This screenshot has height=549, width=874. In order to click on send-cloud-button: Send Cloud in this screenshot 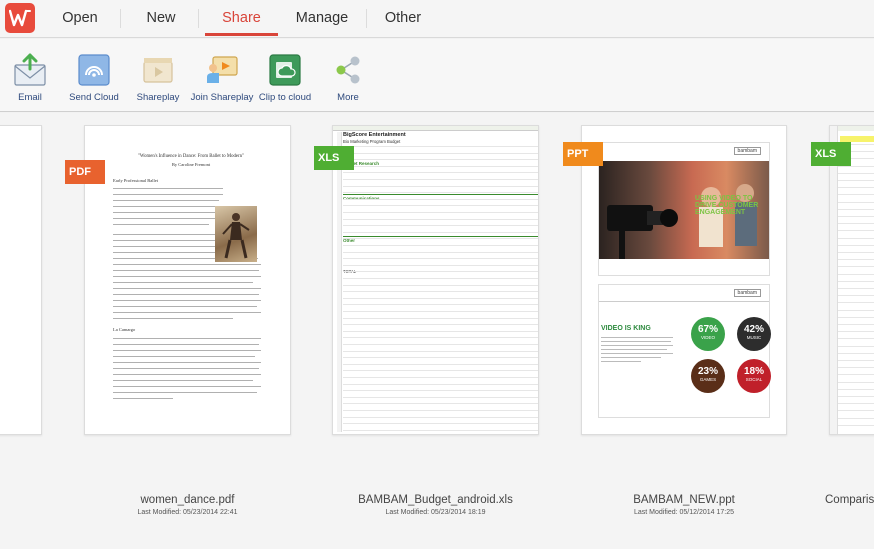, I will do `click(94, 81)`.